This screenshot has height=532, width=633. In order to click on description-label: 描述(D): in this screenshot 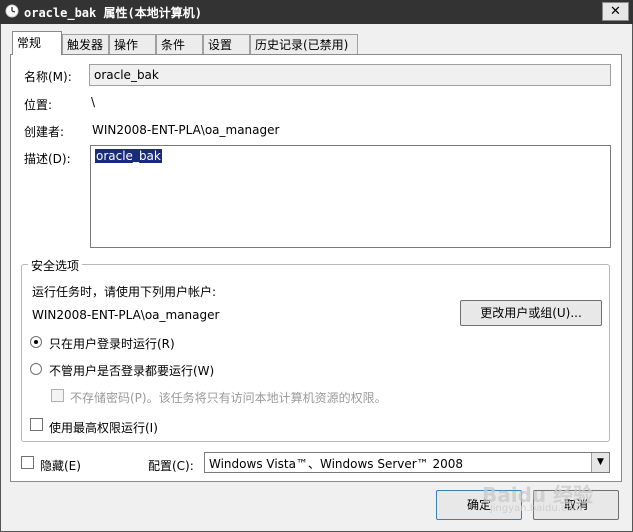, I will do `click(47, 159)`.